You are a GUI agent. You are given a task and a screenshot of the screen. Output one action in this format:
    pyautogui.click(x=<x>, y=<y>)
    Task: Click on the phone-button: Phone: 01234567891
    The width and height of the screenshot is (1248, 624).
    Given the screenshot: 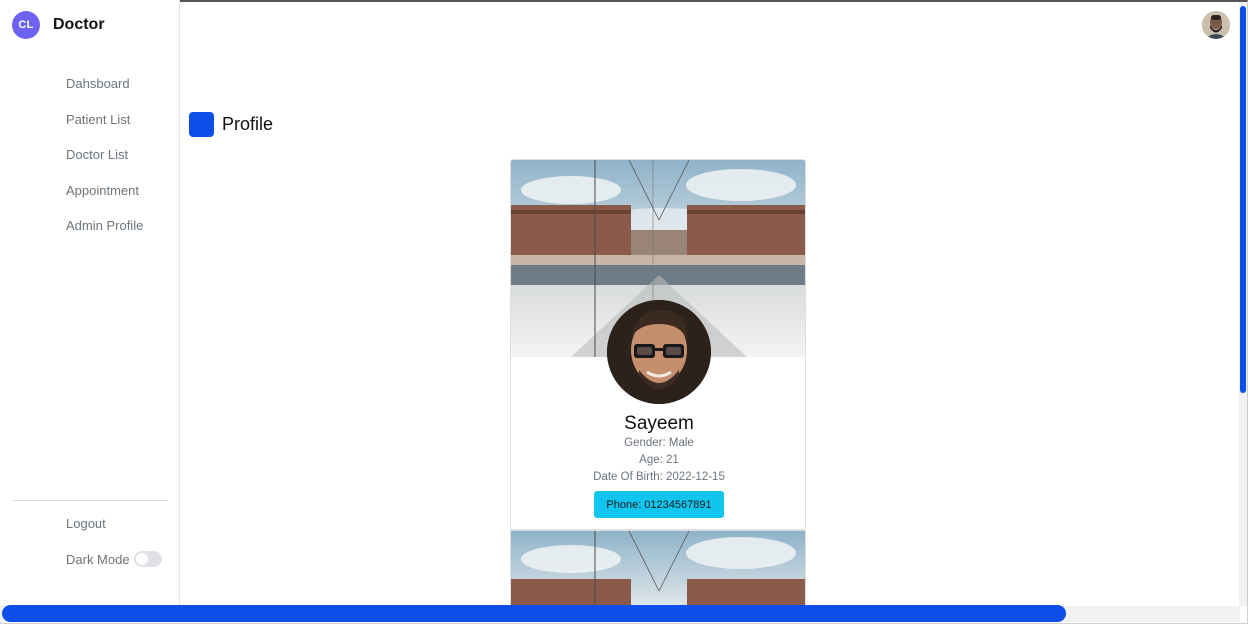 What is the action you would take?
    pyautogui.click(x=659, y=504)
    